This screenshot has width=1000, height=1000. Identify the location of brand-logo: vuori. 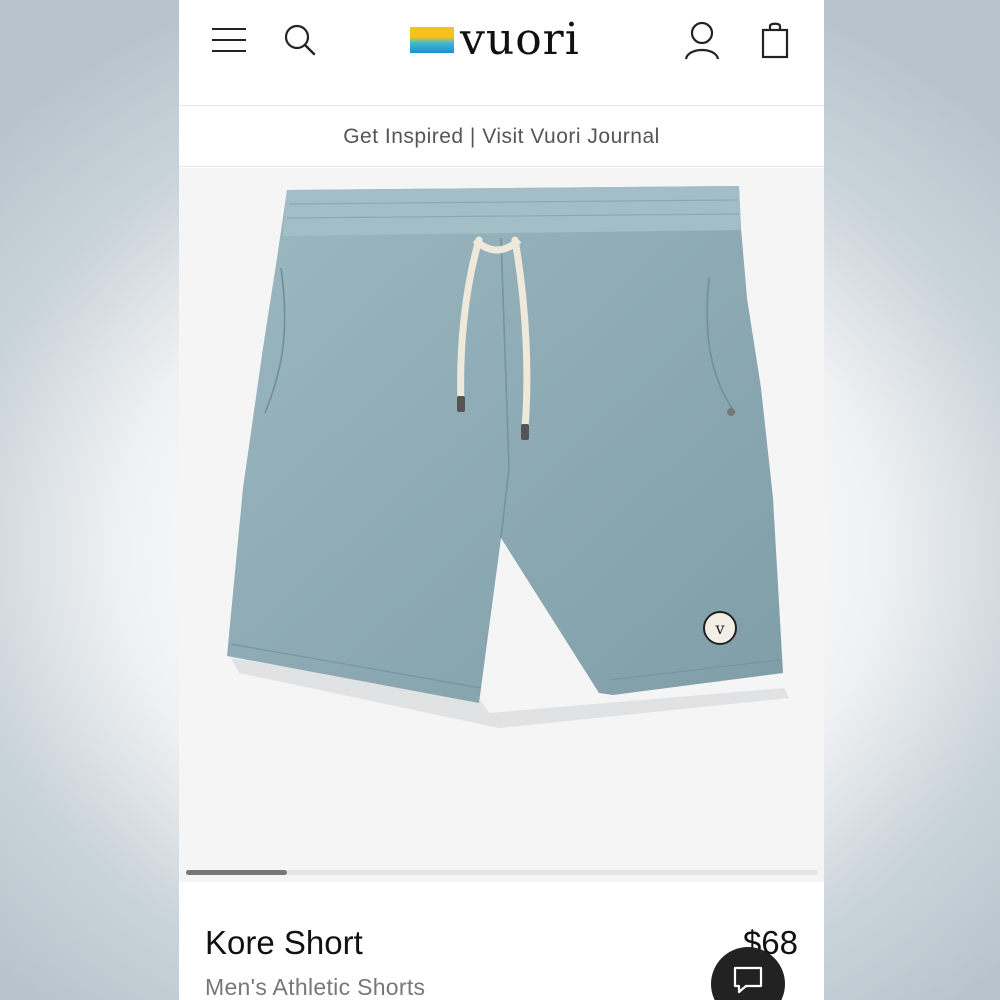
(495, 40).